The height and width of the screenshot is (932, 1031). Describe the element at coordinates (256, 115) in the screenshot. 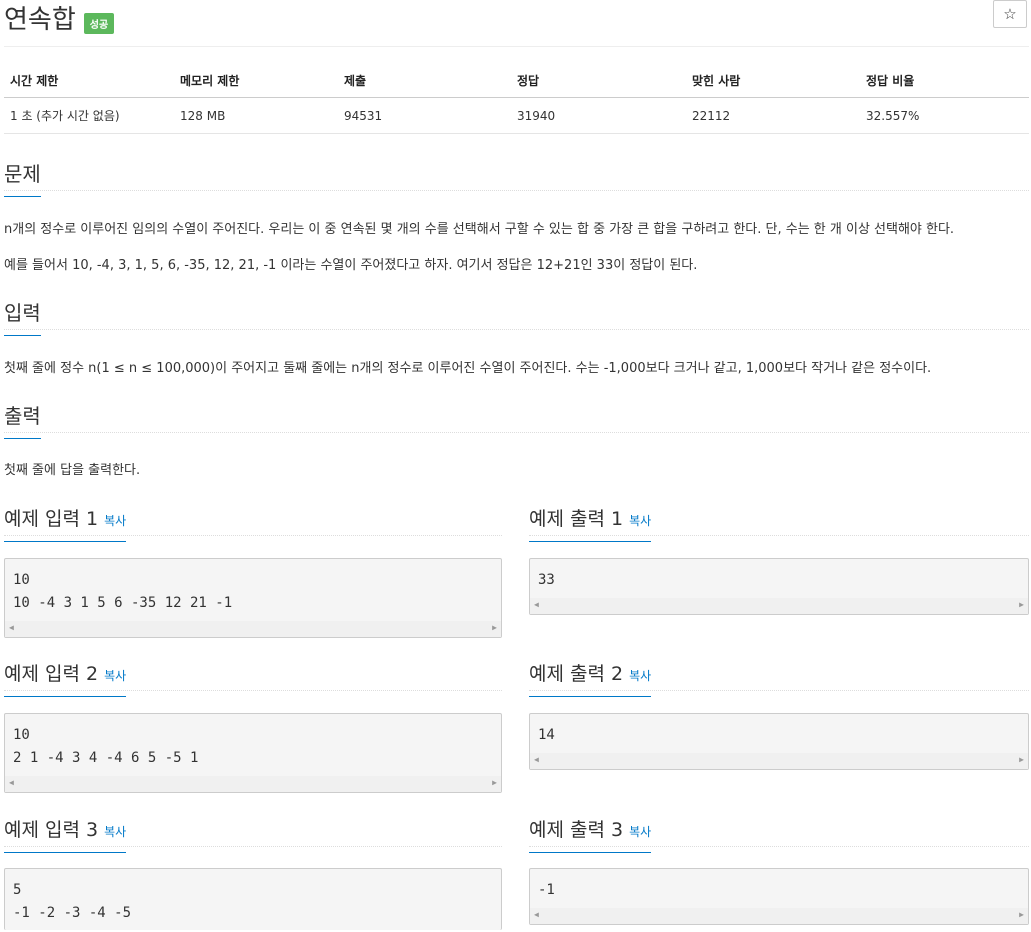

I see `value-memory-limit: 128 MB` at that location.